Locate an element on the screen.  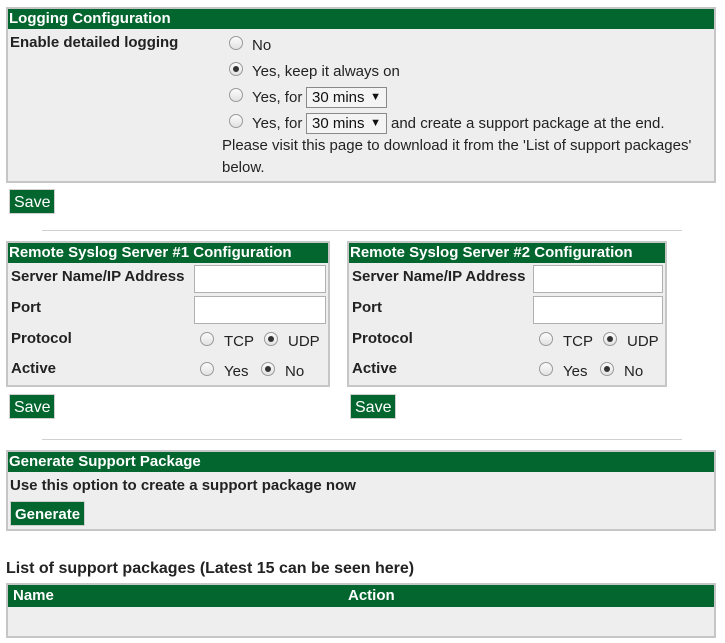
logging-duration-value: 30 mins is located at coordinates (338, 97).